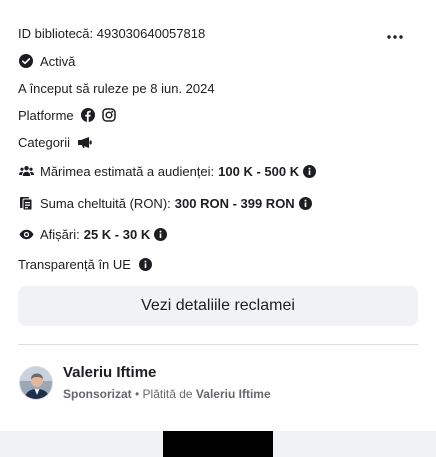  I want to click on status-text: Activă, so click(58, 61).